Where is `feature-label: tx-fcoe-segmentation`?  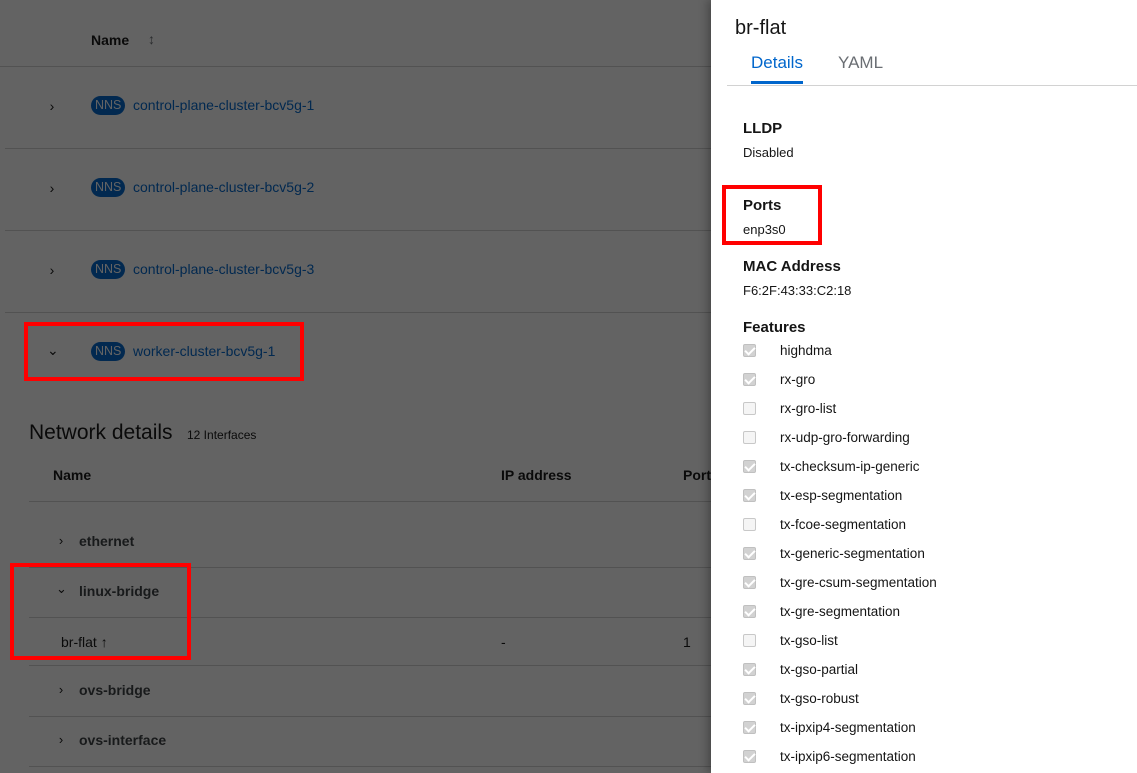 feature-label: tx-fcoe-segmentation is located at coordinates (843, 524).